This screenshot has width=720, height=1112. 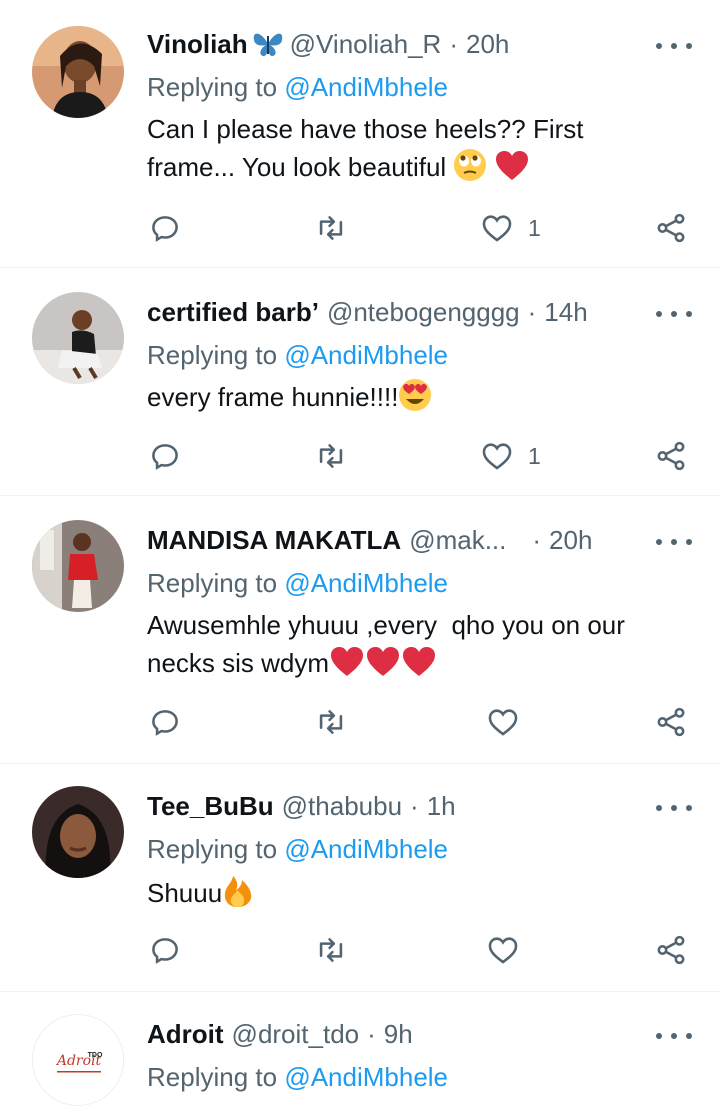 I want to click on tweet-header: Tee_BuBu @thabubu · 1h, so click(x=398, y=806).